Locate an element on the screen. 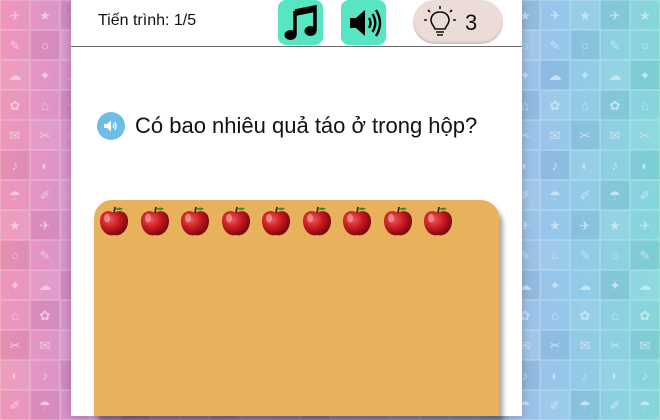 This screenshot has width=660, height=420. lightbulb-icon is located at coordinates (440, 21).